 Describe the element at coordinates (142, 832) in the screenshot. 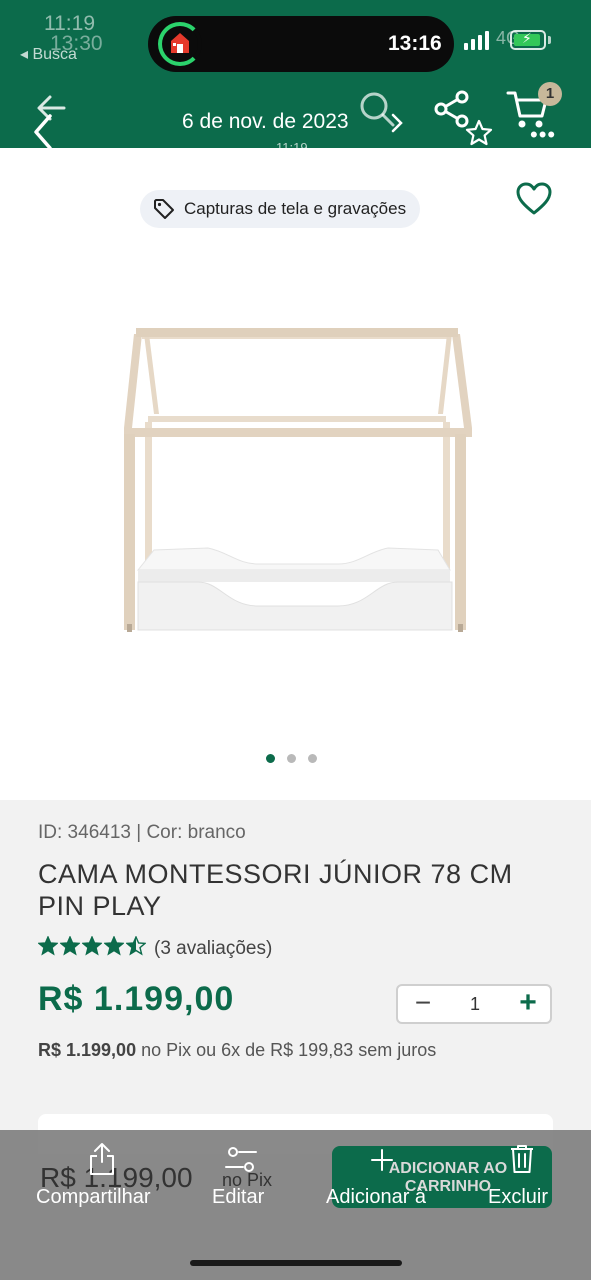

I see `product-meta: ID: 346413 | Cor: branco` at that location.